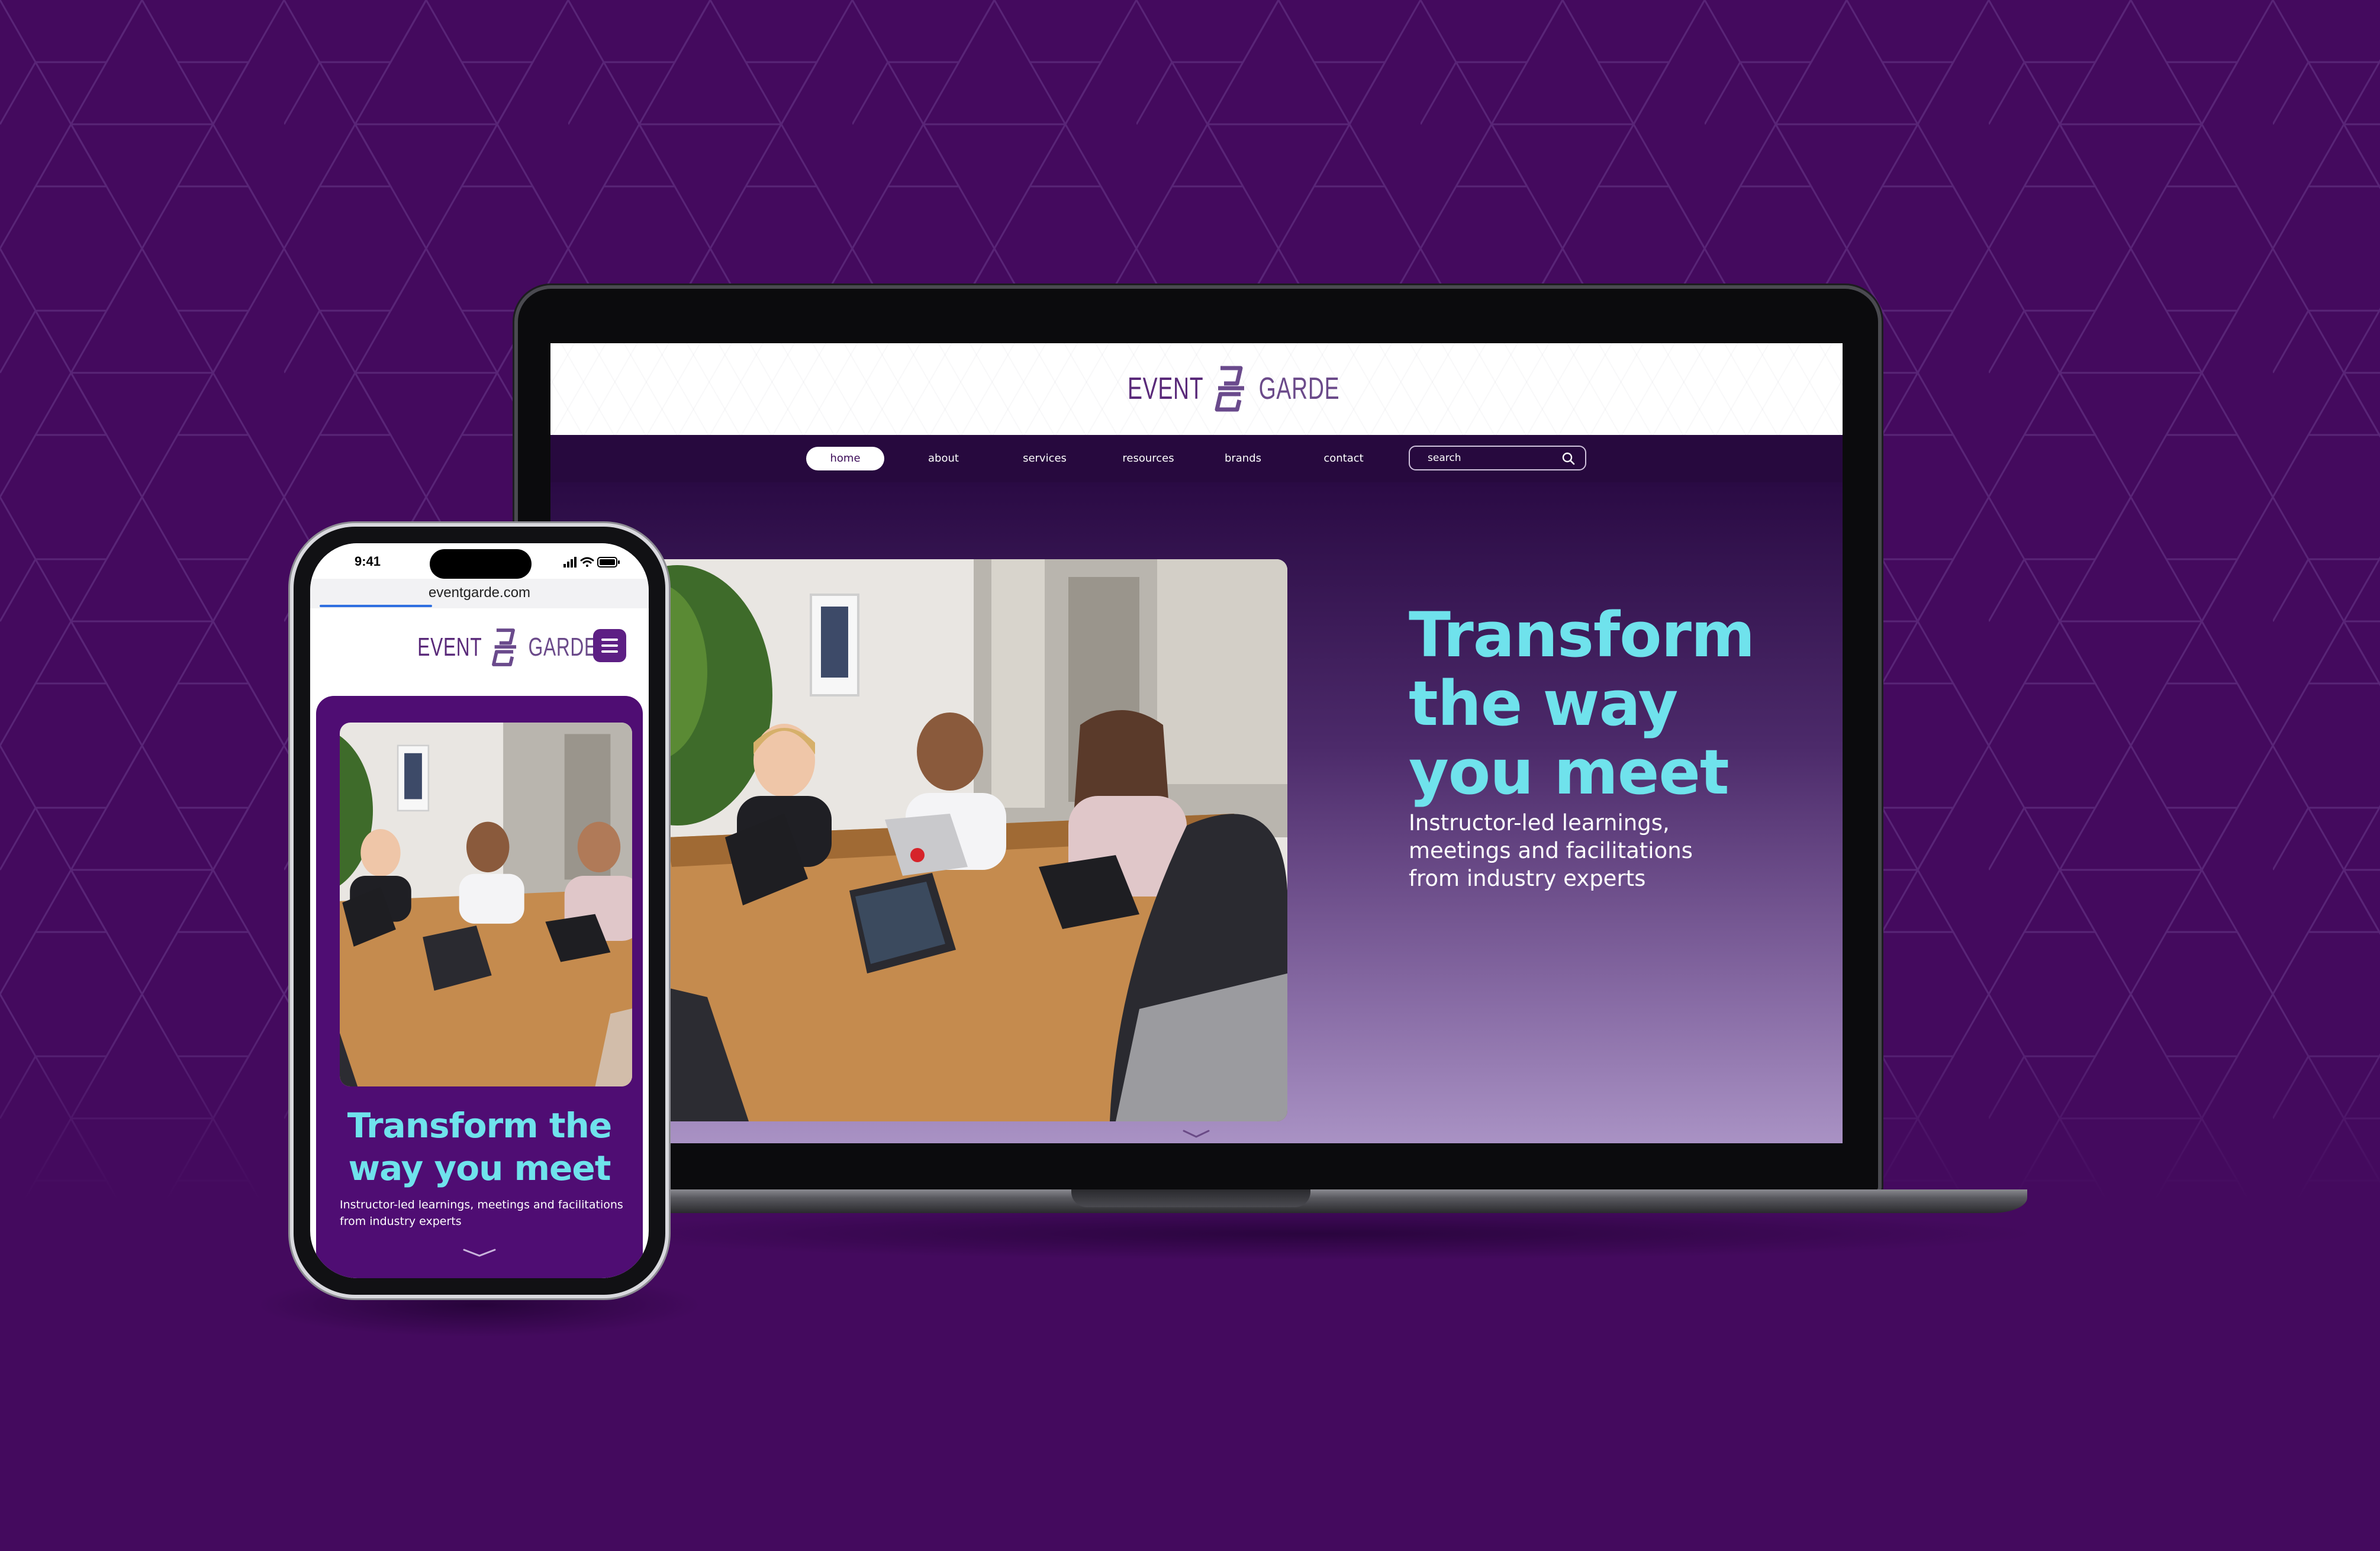 The image size is (2380, 1551). What do you see at coordinates (1493, 458) in the screenshot?
I see `search-input` at bounding box center [1493, 458].